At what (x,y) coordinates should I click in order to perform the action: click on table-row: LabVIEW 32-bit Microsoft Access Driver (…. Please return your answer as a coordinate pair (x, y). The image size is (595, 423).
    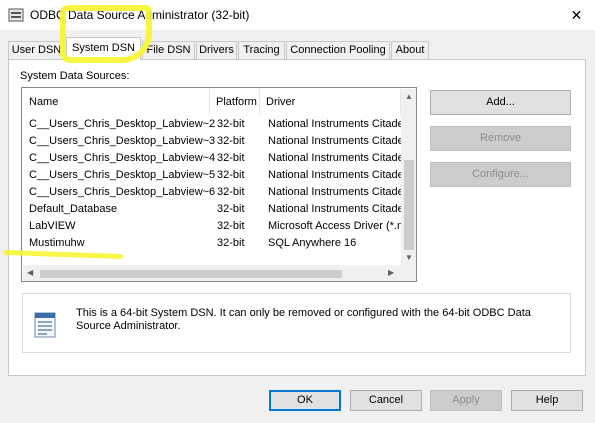
    Looking at the image, I should click on (212, 226).